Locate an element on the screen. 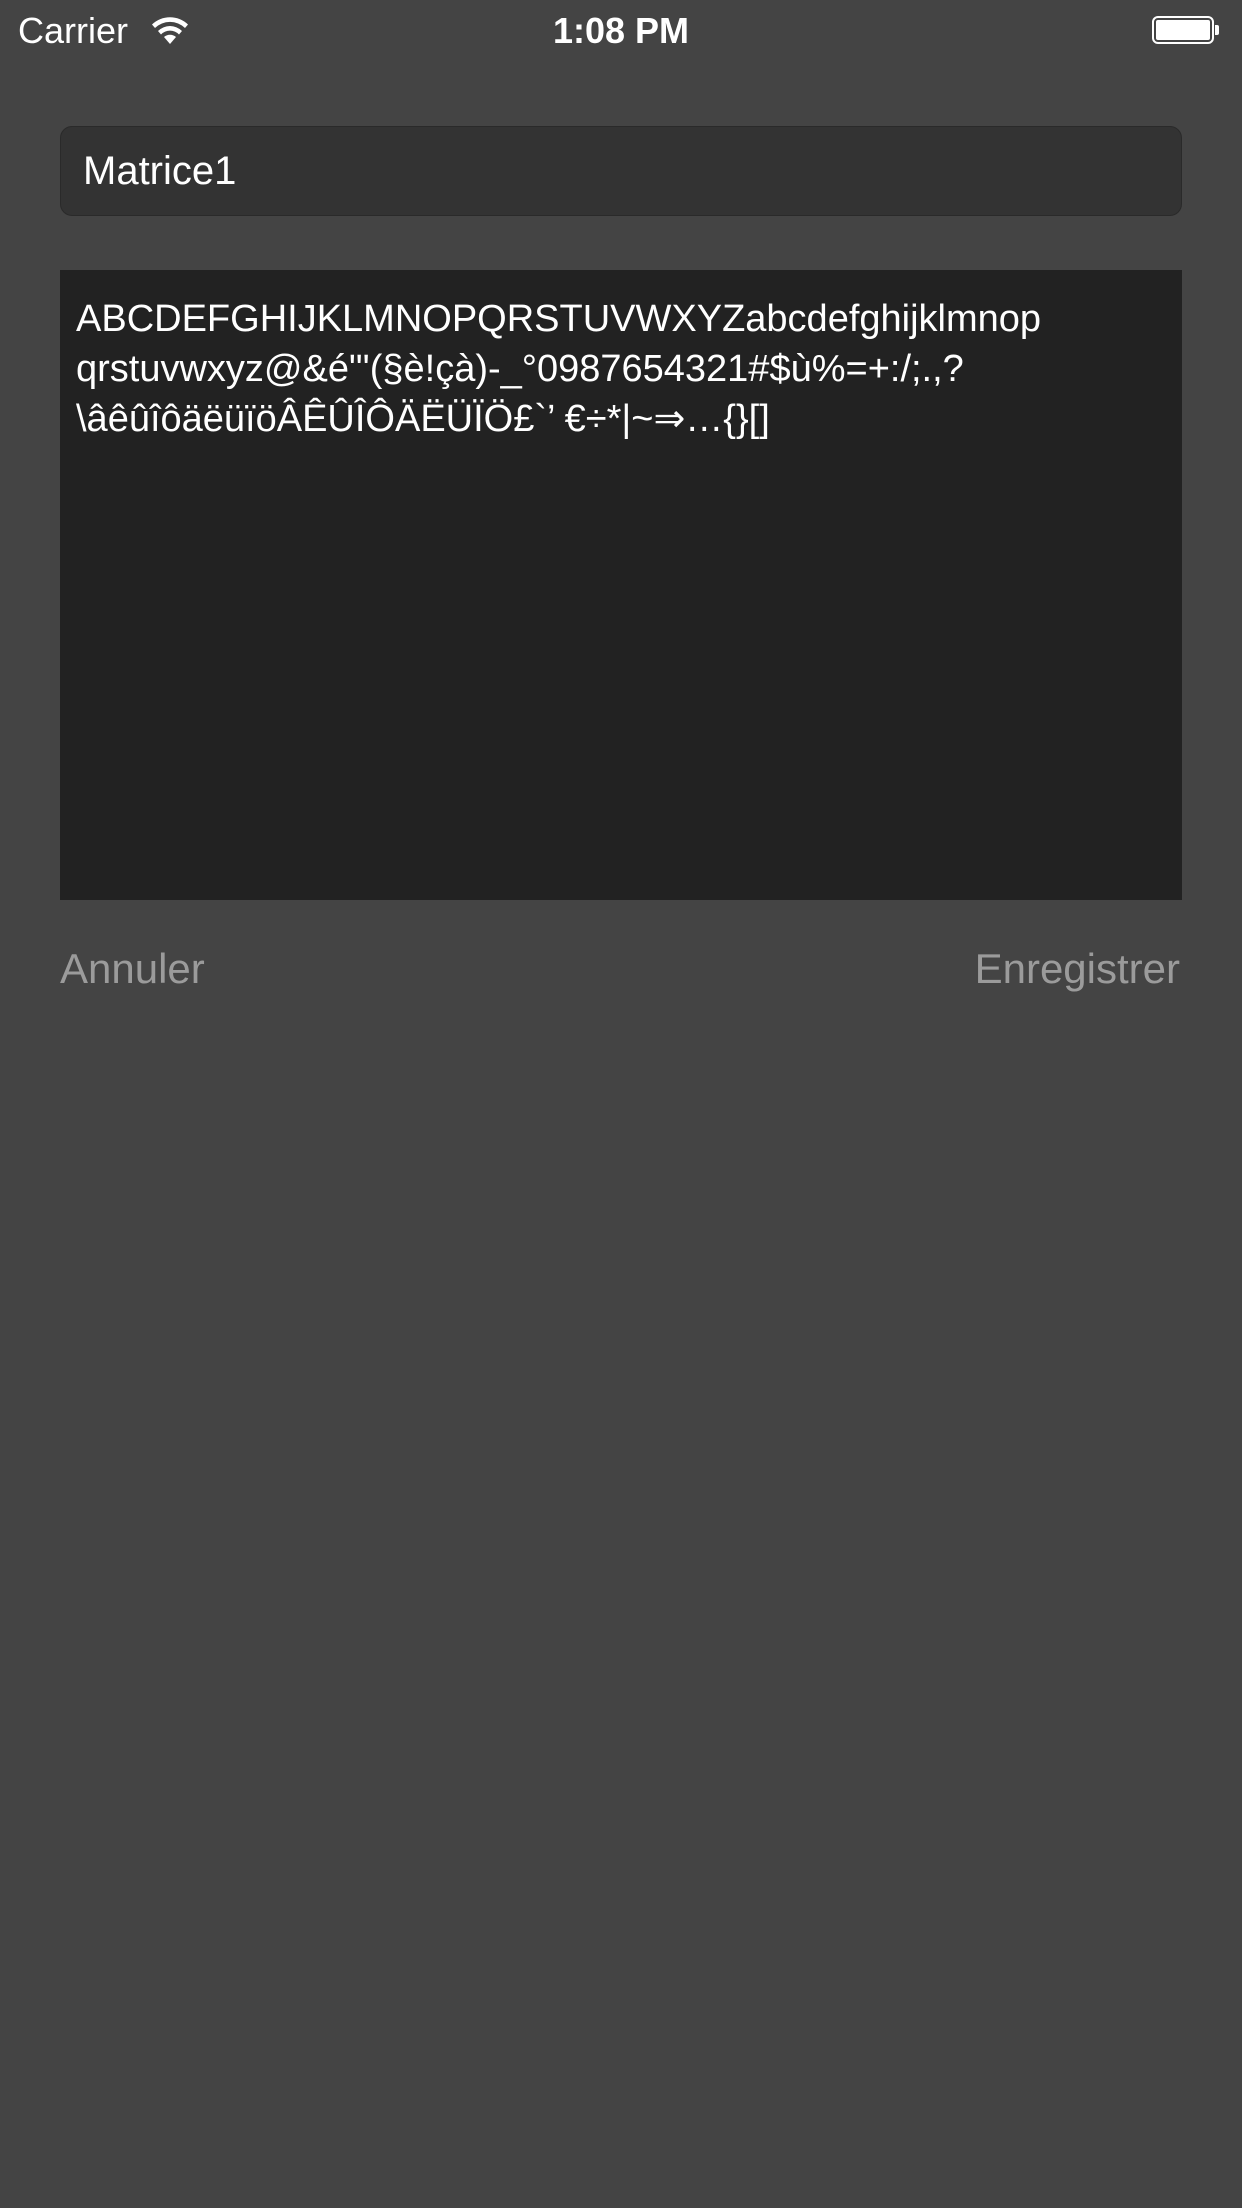  clock: 1:08 PM is located at coordinates (621, 30).